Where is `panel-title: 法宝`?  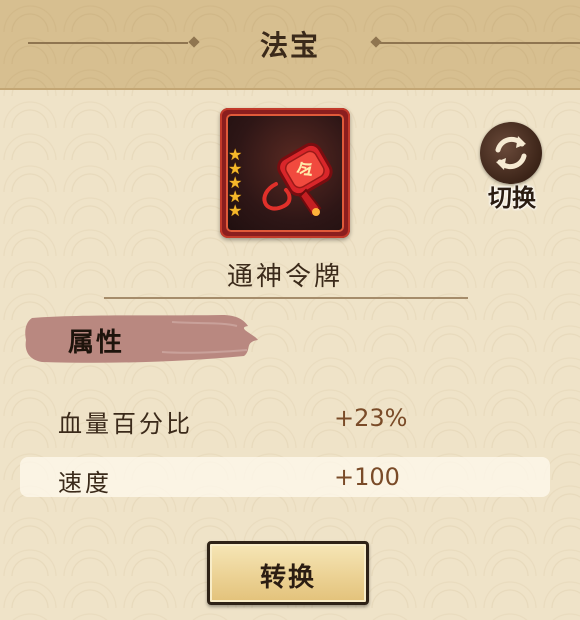
panel-title: 法宝 is located at coordinates (289, 45).